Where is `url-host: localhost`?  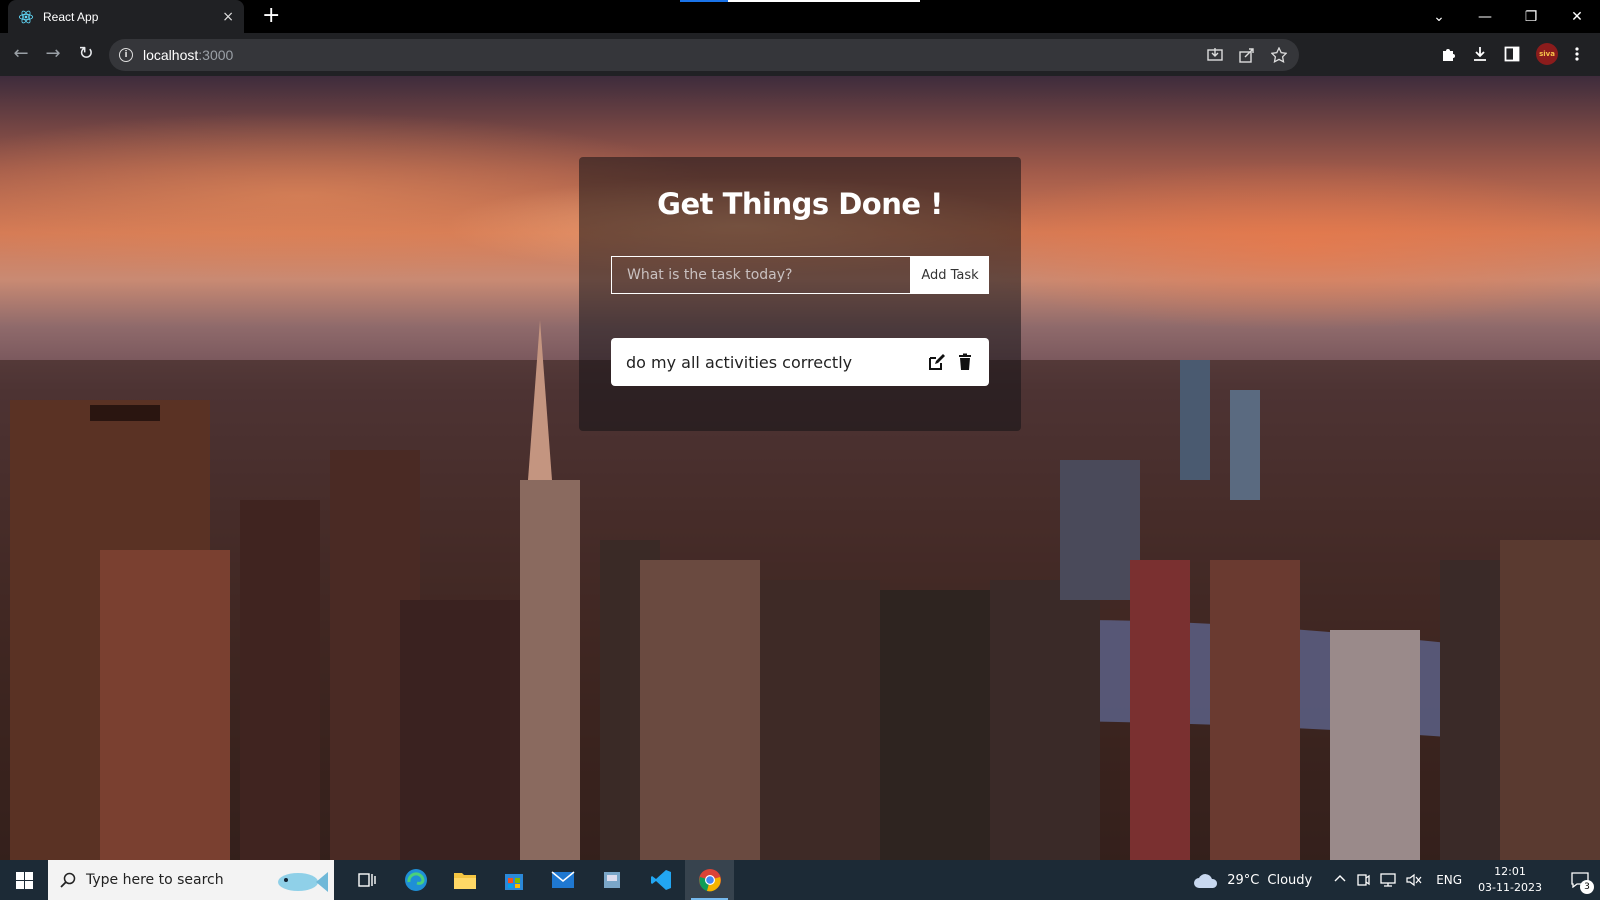
url-host: localhost is located at coordinates (171, 55).